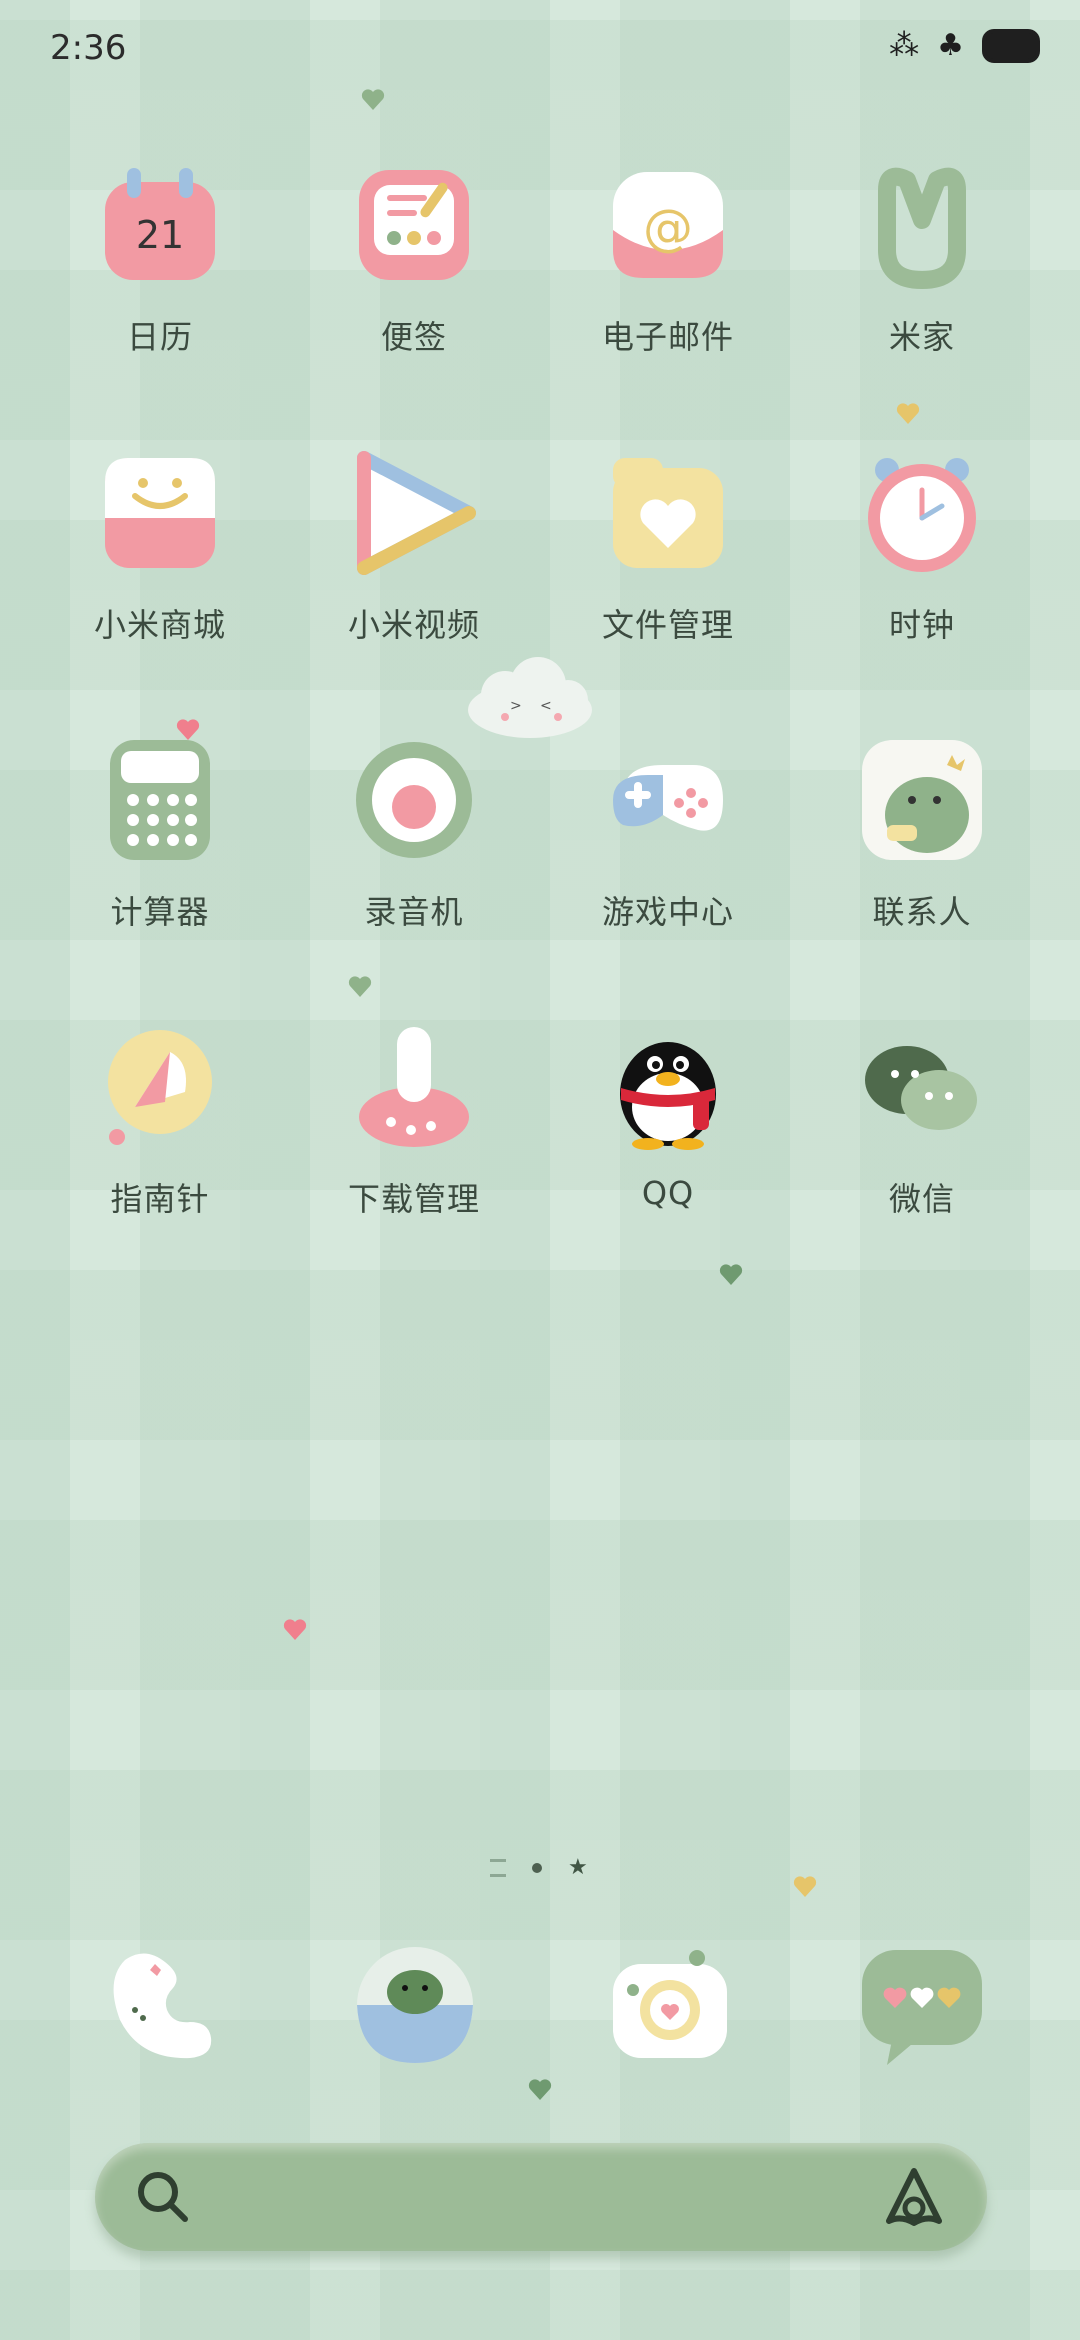  Describe the element at coordinates (413, 625) in the screenshot. I see `app-label: 小米视频` at that location.